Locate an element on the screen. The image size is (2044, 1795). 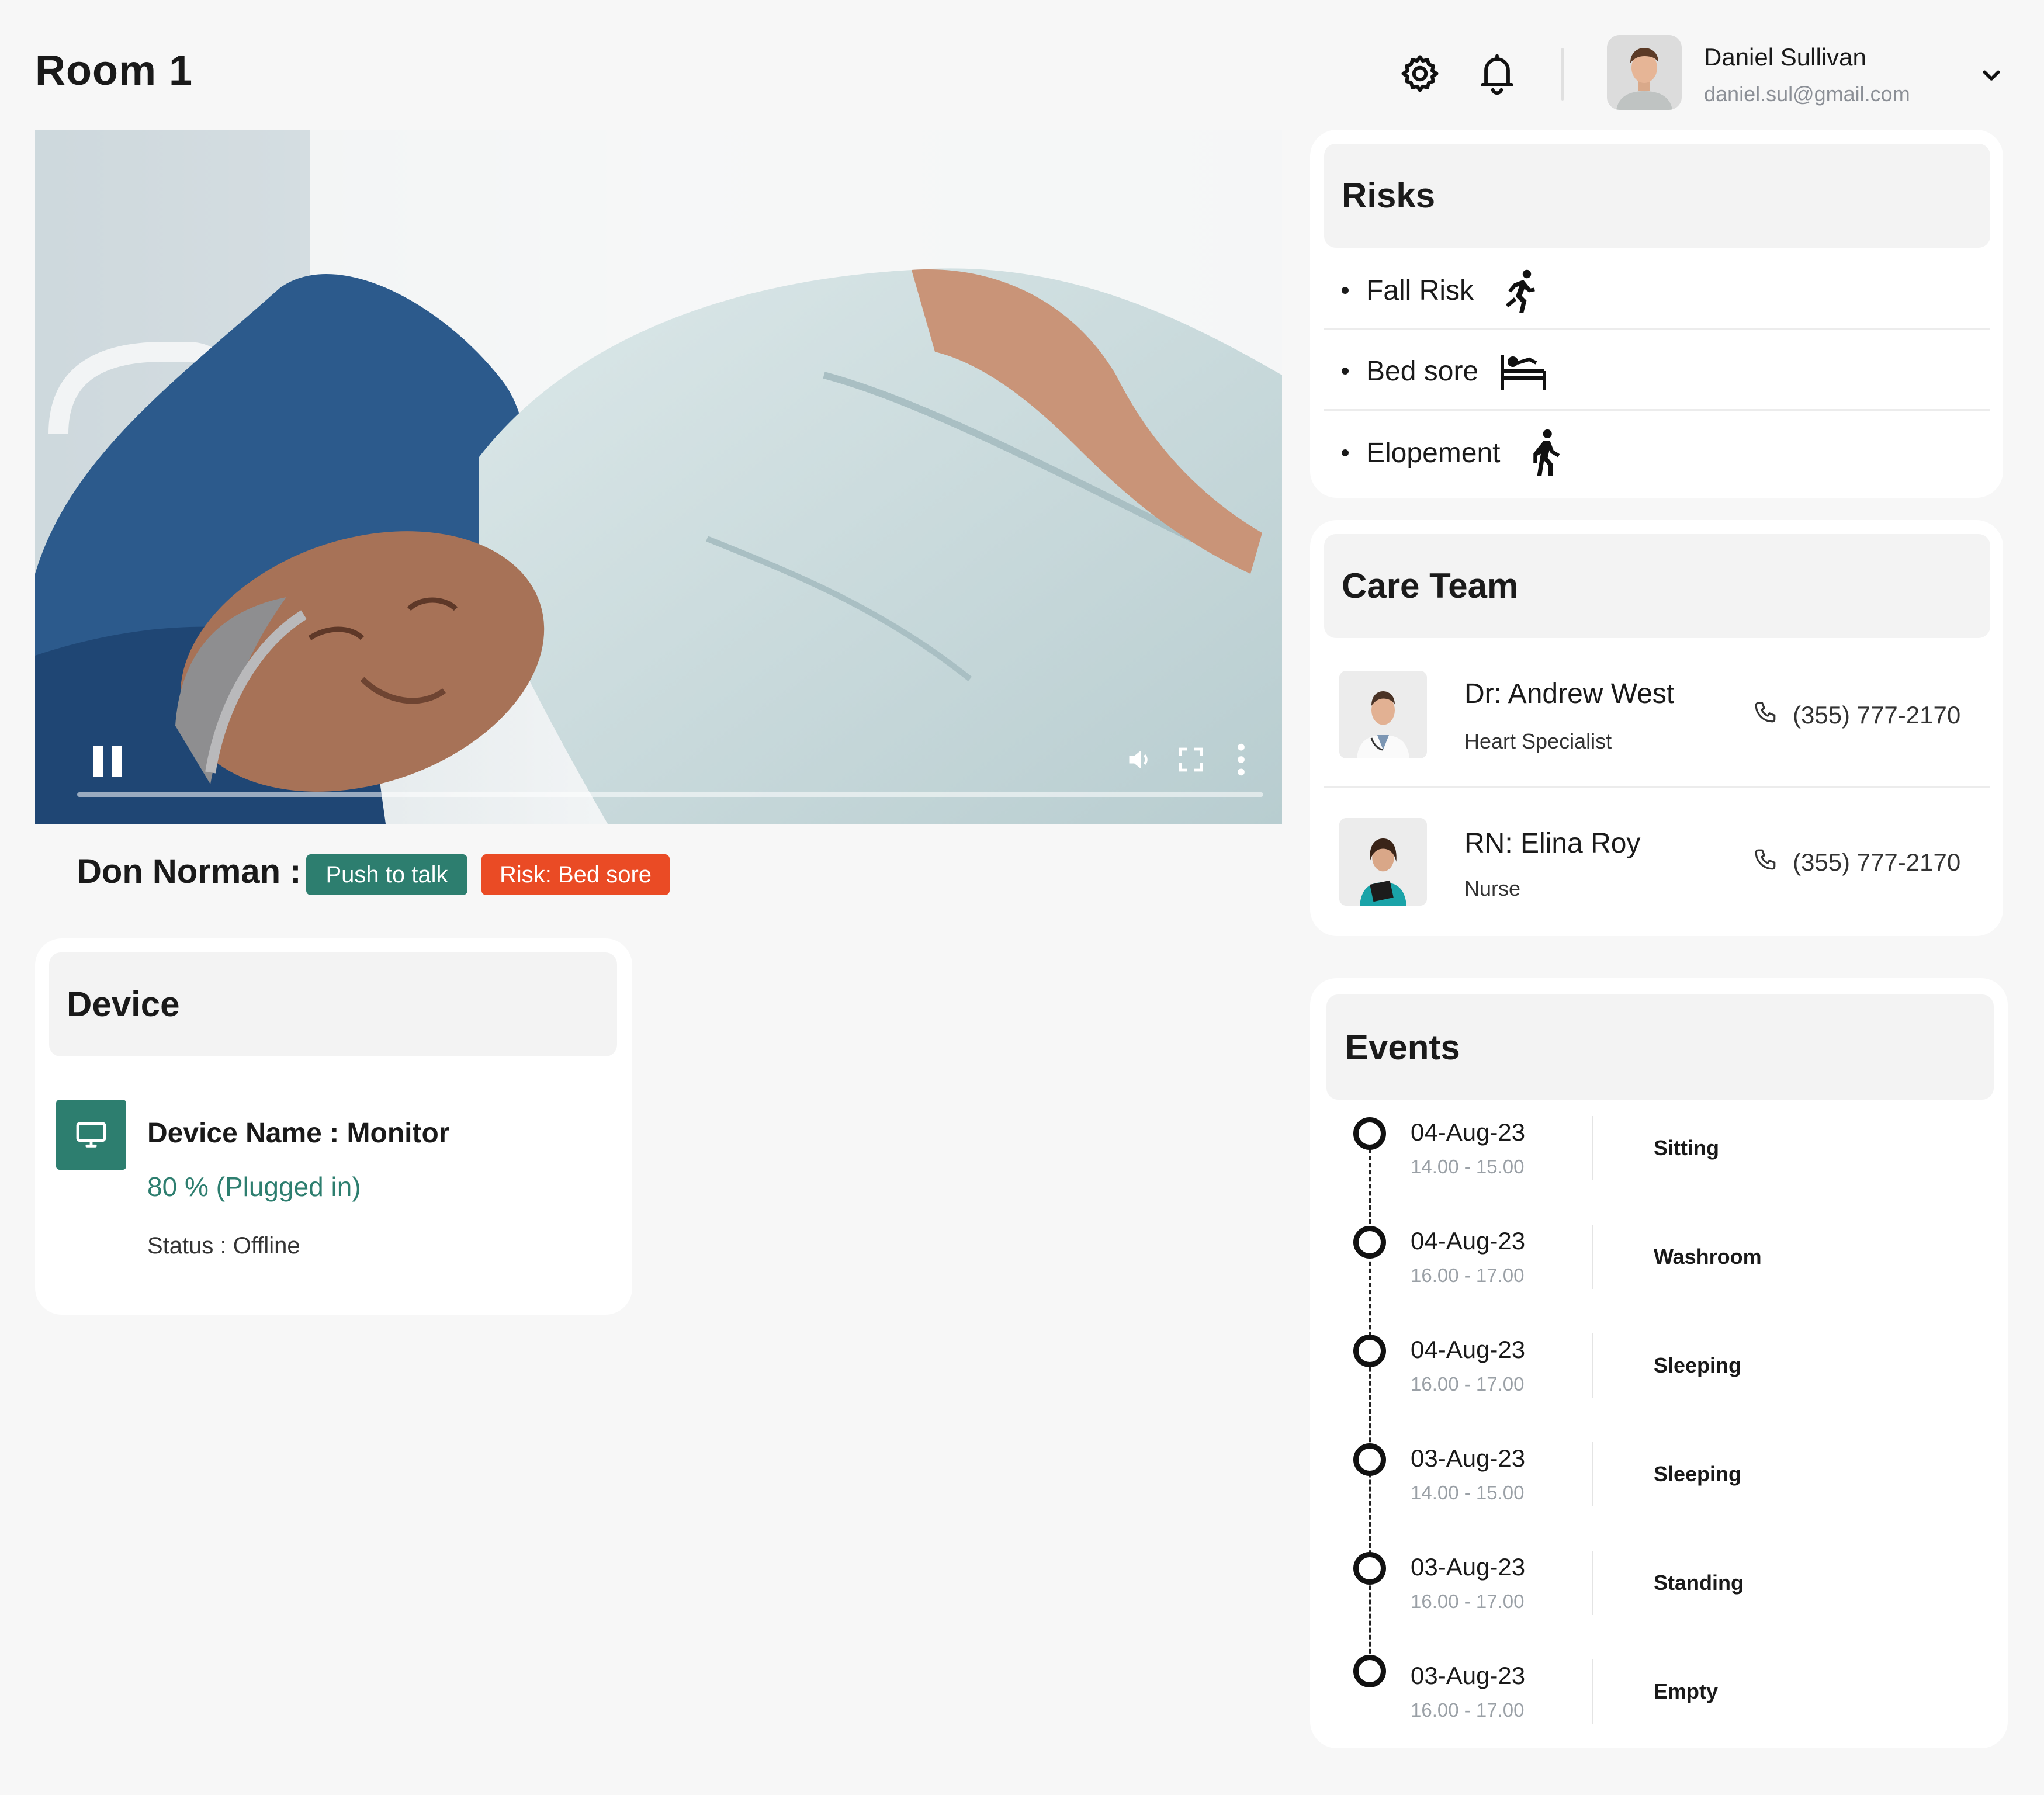
care-member-role: Heart Specialist is located at coordinates (1538, 741).